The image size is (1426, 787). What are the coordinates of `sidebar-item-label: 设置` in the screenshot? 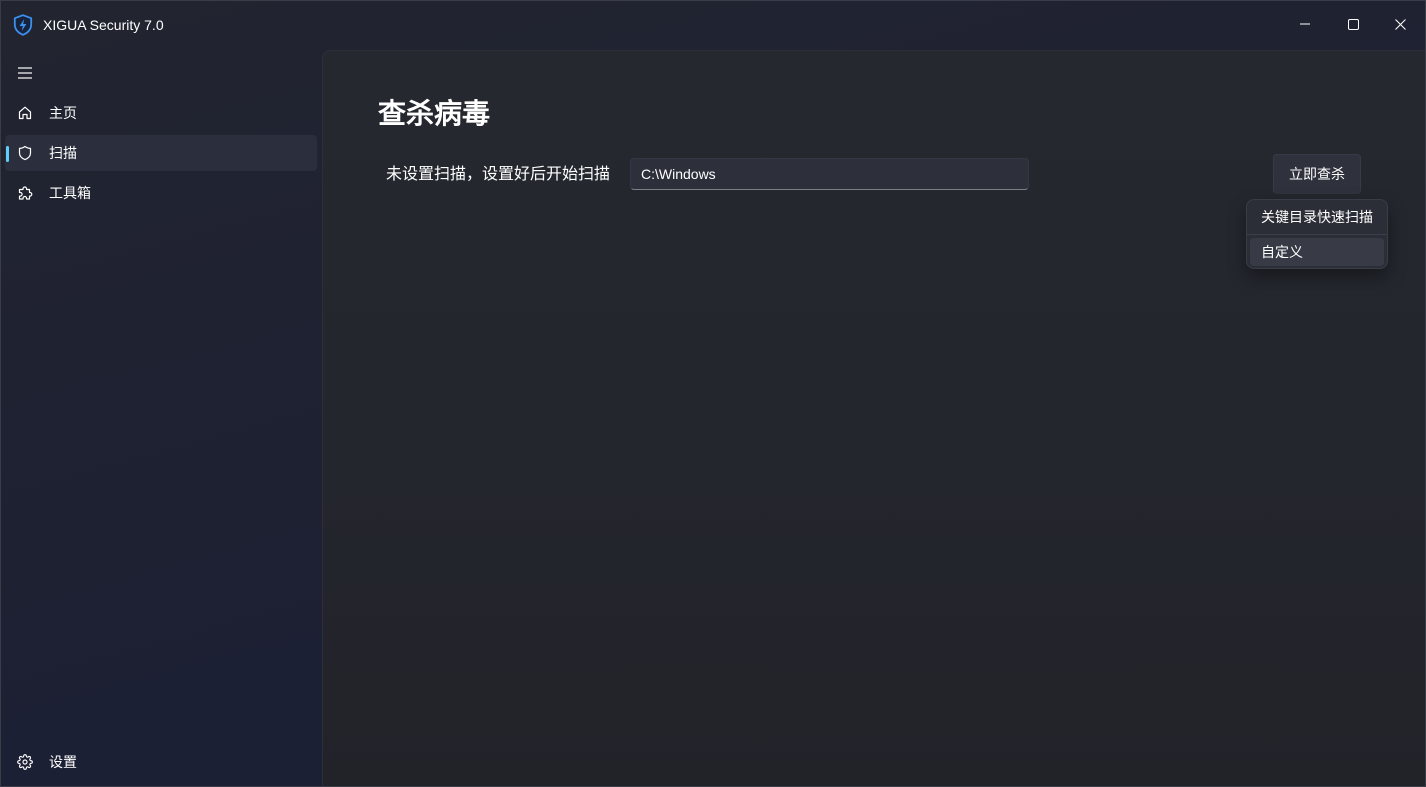 It's located at (63, 762).